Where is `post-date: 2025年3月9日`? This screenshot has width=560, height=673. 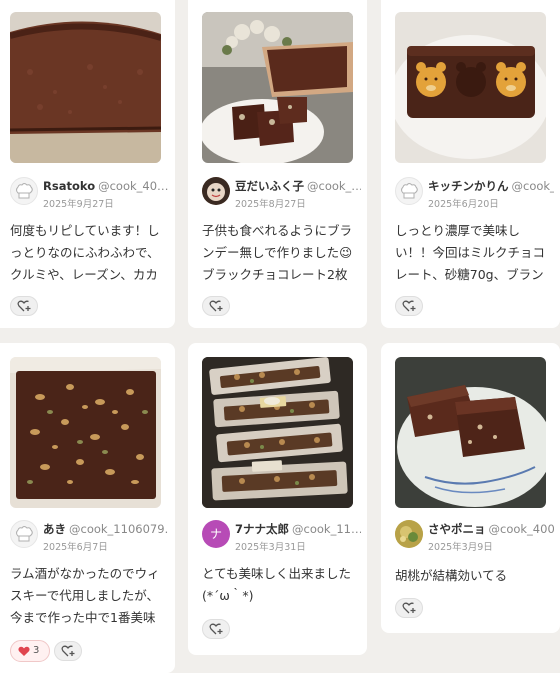 post-date: 2025年3月9日 is located at coordinates (460, 547).